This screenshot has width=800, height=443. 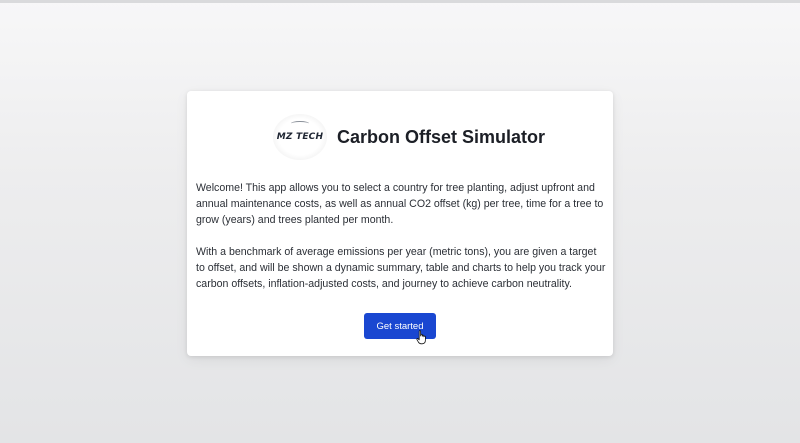 What do you see at coordinates (400, 1) in the screenshot?
I see `browser-top-strip` at bounding box center [400, 1].